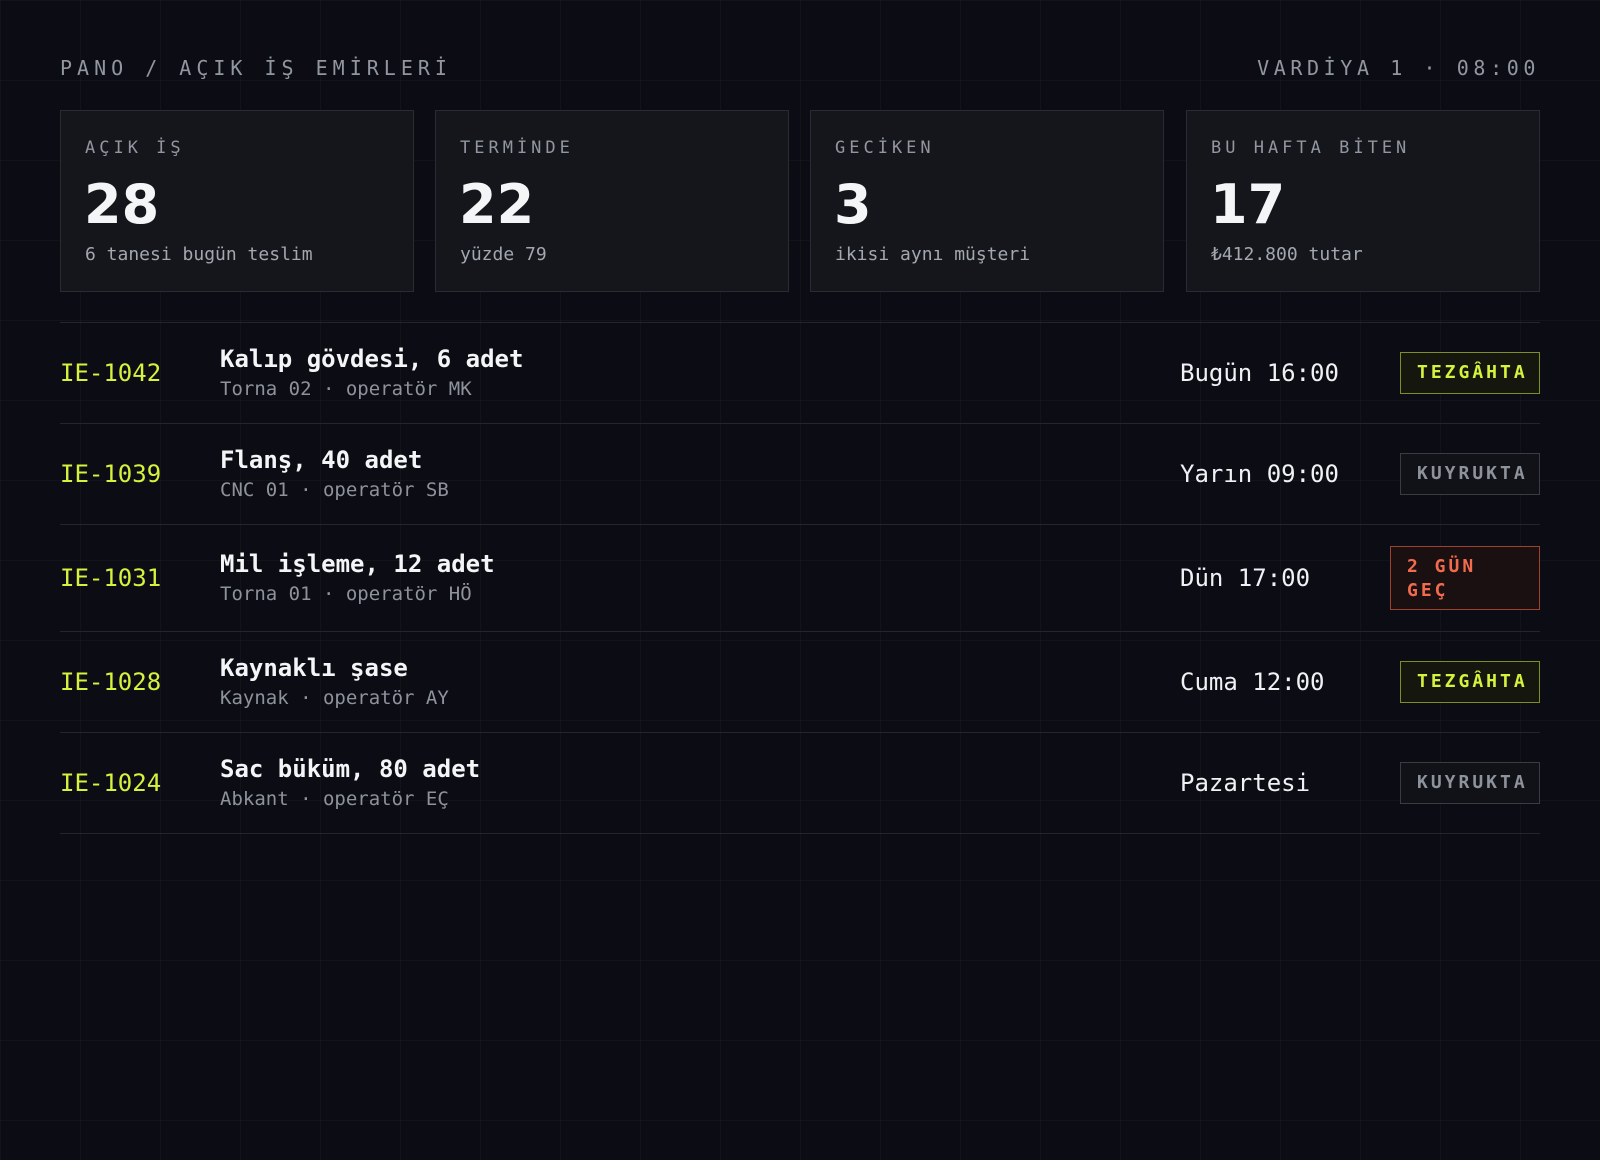 The width and height of the screenshot is (1600, 1160). What do you see at coordinates (372, 359) in the screenshot?
I see `job-title: Kalıp gövdesi, 6 adet` at bounding box center [372, 359].